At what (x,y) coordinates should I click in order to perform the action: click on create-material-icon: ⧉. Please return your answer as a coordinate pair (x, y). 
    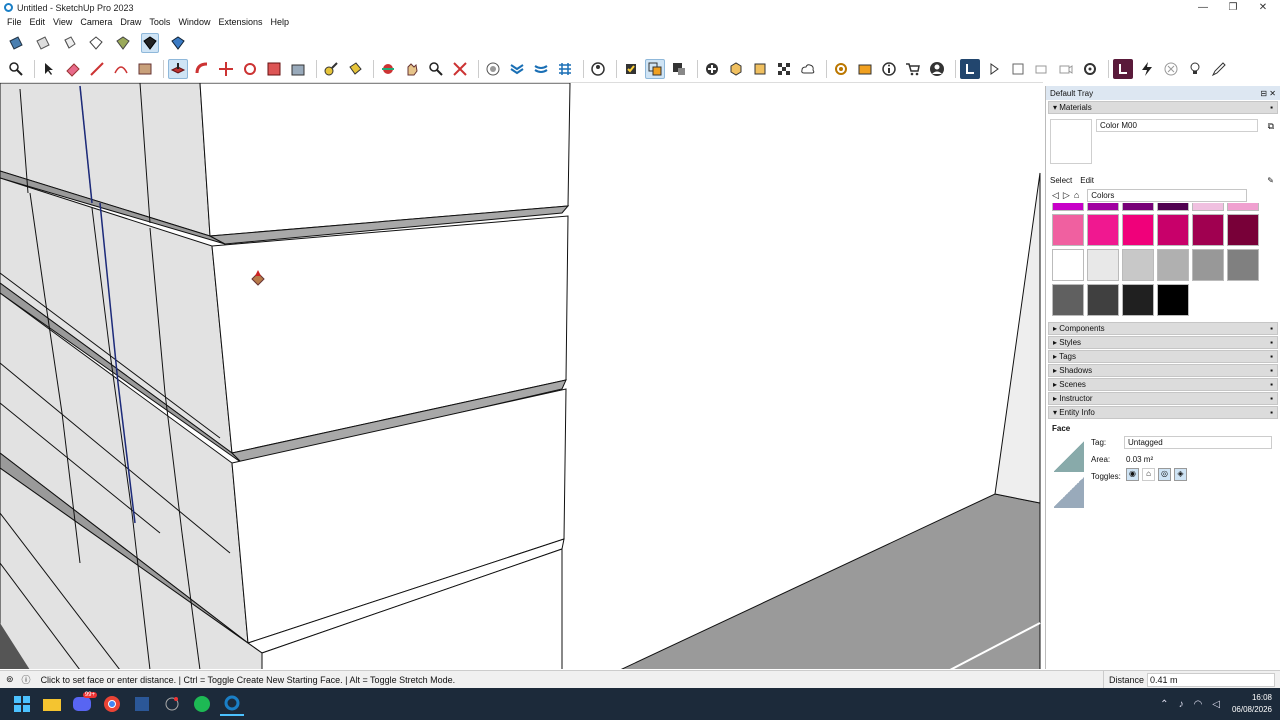
    Looking at the image, I should click on (1271, 126).